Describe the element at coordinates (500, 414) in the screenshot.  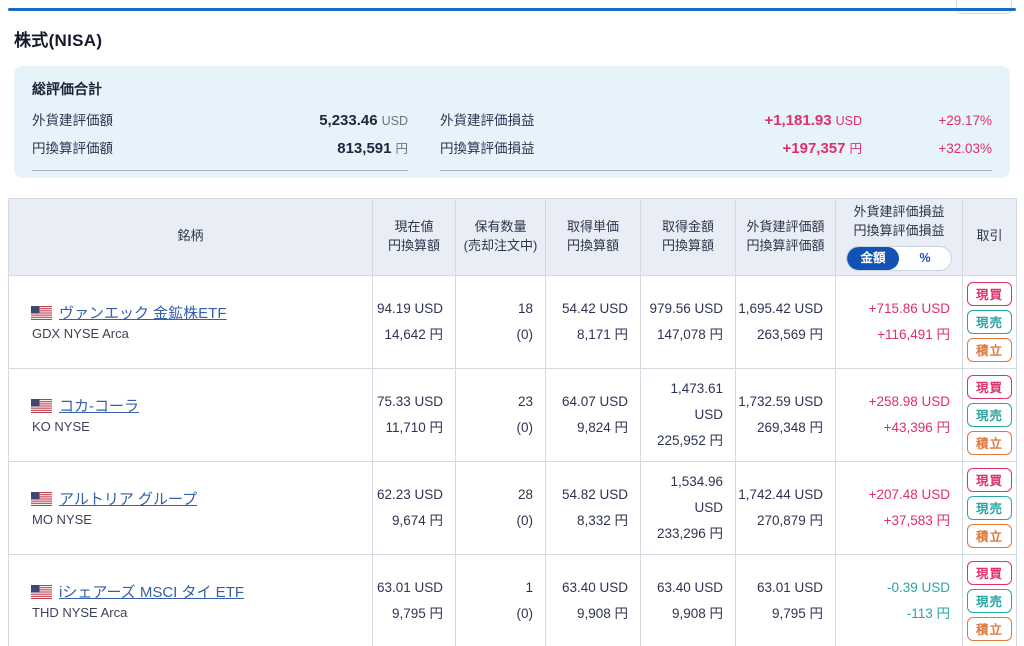
I see `quantity-cell: 23 (0)` at that location.